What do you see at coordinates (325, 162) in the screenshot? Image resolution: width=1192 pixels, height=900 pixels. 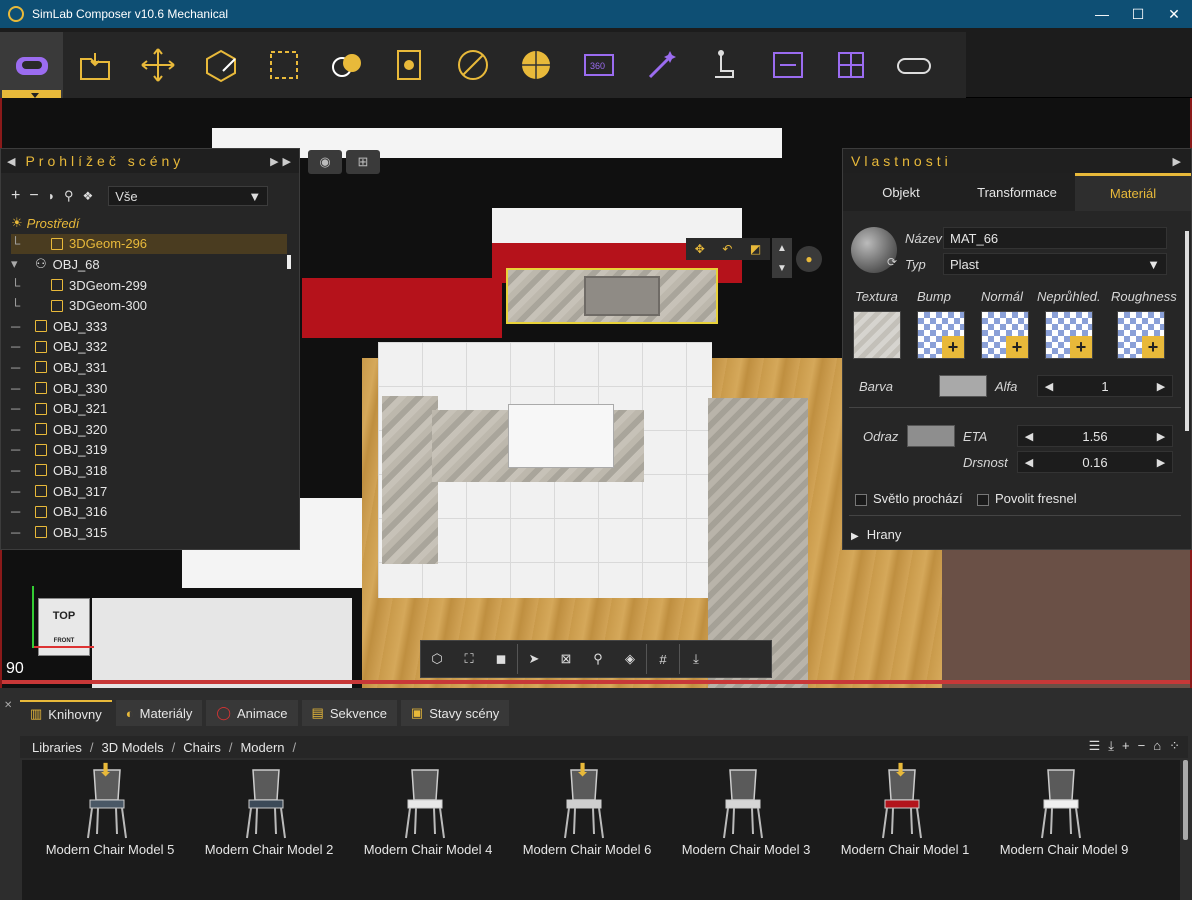 I see `camera-icon: ◉` at bounding box center [325, 162].